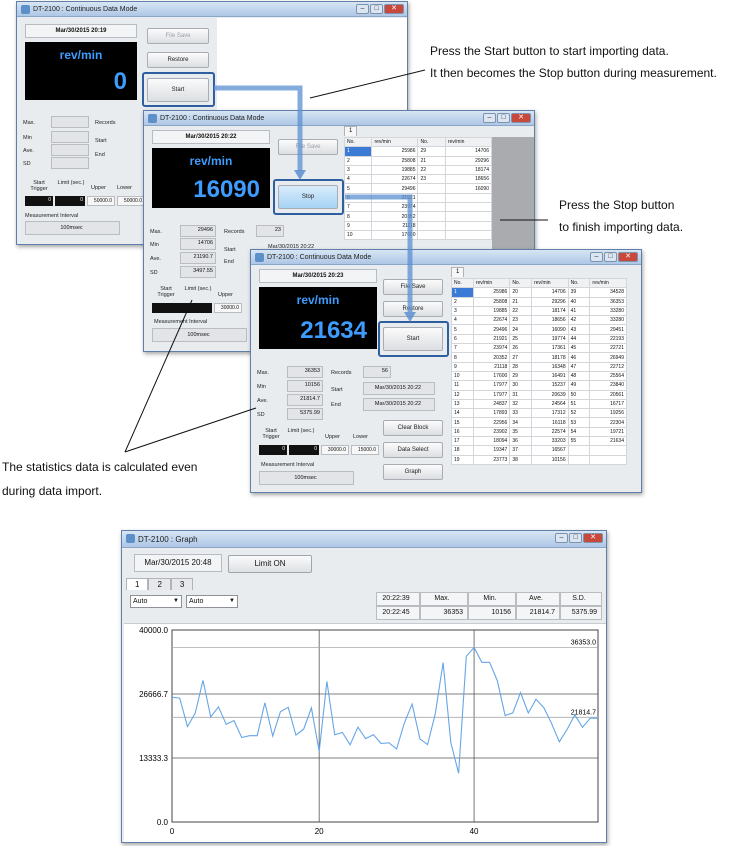 The height and width of the screenshot is (846, 746). I want to click on table-row: 3 19885 22 18174, so click(418, 170).